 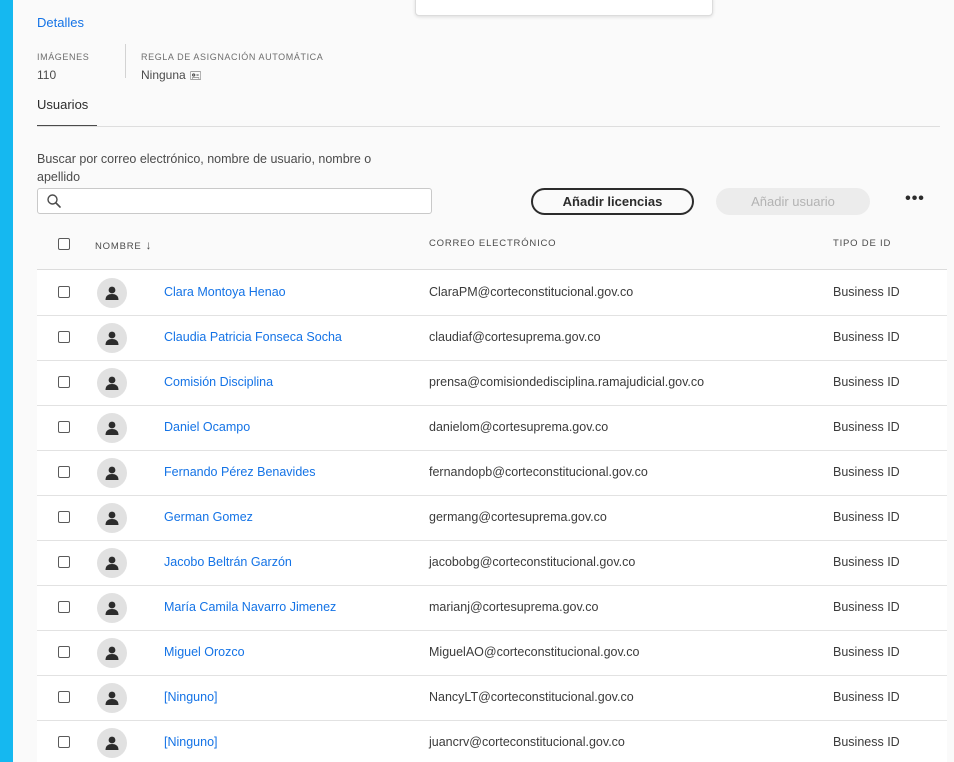 I want to click on table-header: NOMBRE ↓ CORREO ELECTRÓNICO TIPO DE ID, so click(x=488, y=246).